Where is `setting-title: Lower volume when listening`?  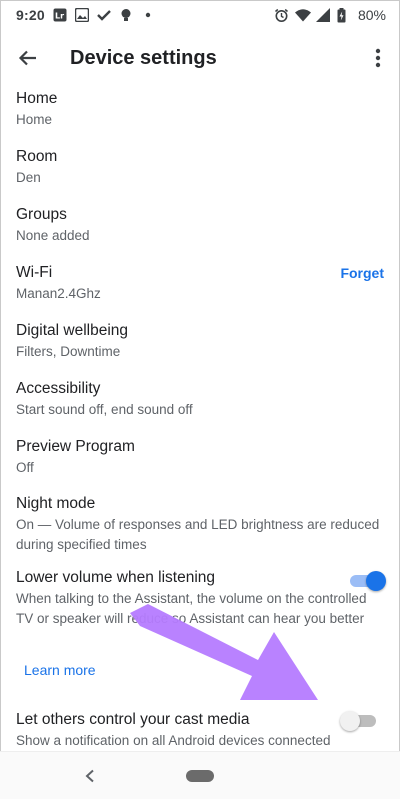
setting-title: Lower volume when listening is located at coordinates (116, 577).